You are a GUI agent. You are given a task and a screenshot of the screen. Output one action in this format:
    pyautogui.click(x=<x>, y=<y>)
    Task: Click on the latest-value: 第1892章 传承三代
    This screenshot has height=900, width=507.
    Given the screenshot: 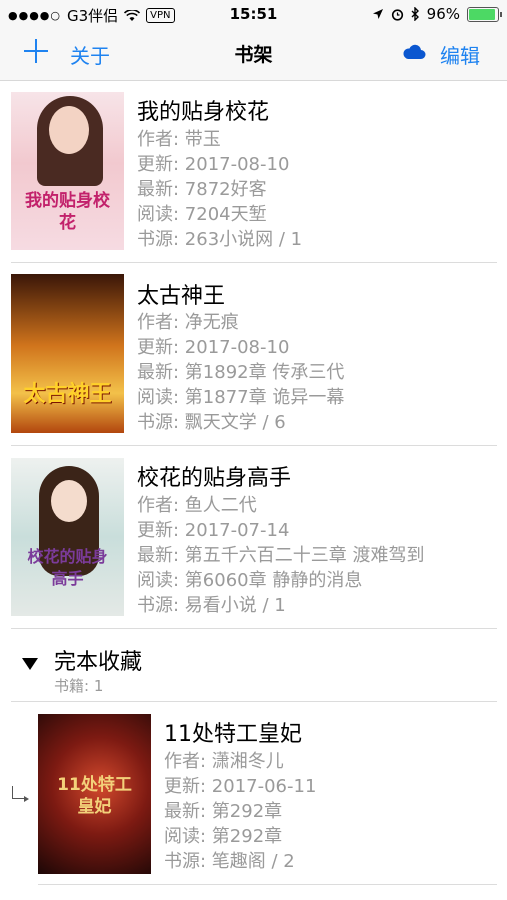 What is the action you would take?
    pyautogui.click(x=264, y=372)
    